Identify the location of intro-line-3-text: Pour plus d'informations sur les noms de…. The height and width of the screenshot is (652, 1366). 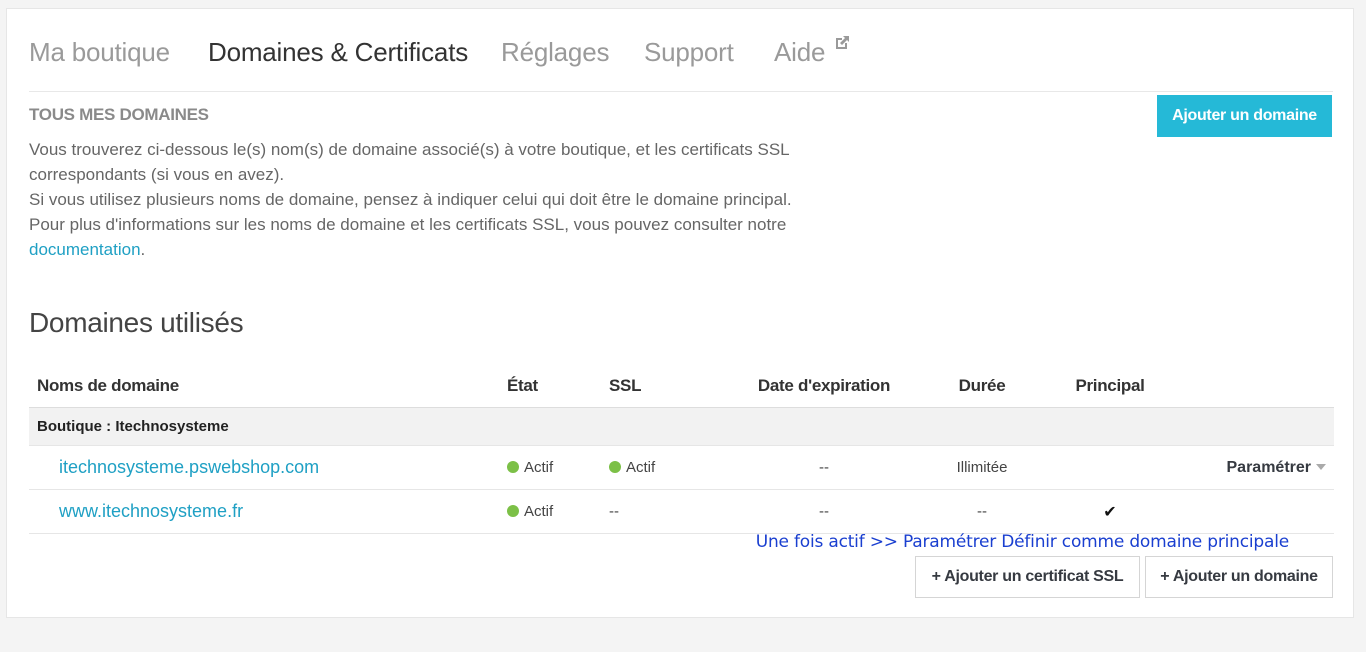
(408, 224).